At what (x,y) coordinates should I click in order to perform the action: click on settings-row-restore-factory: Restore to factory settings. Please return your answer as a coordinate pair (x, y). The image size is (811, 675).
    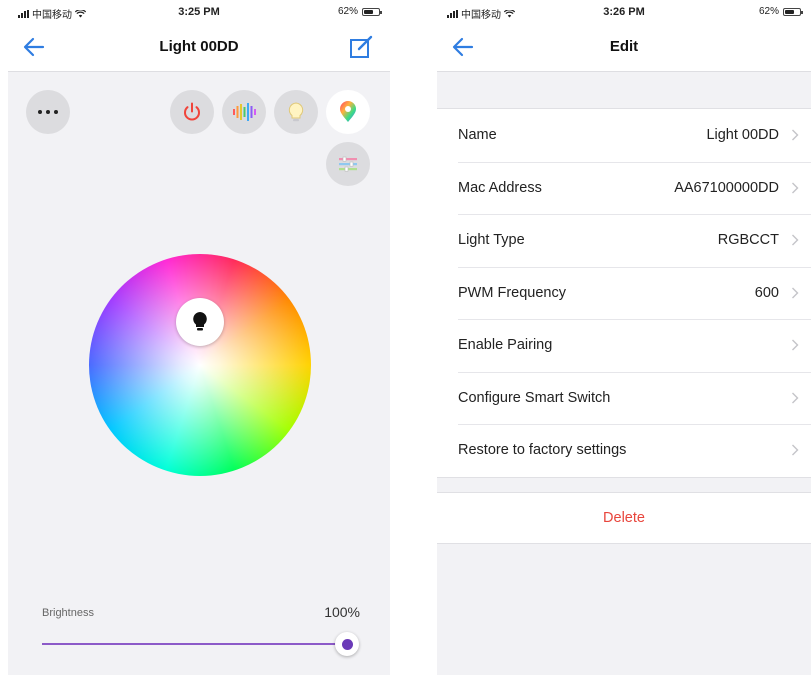
    Looking at the image, I should click on (624, 450).